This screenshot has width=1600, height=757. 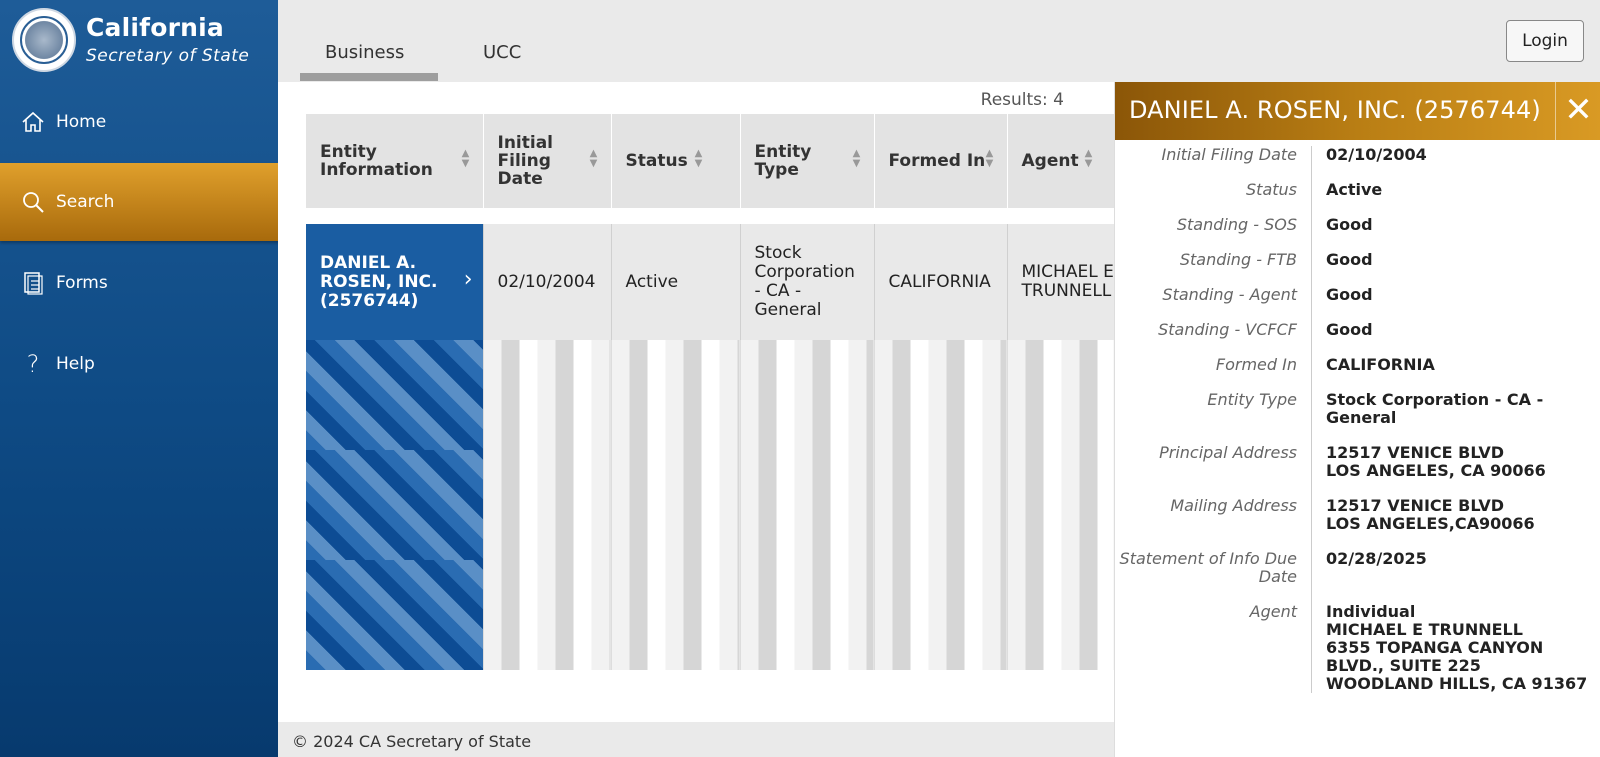 I want to click on footer-copyright: © 2024 CA Secretary of State, so click(x=696, y=739).